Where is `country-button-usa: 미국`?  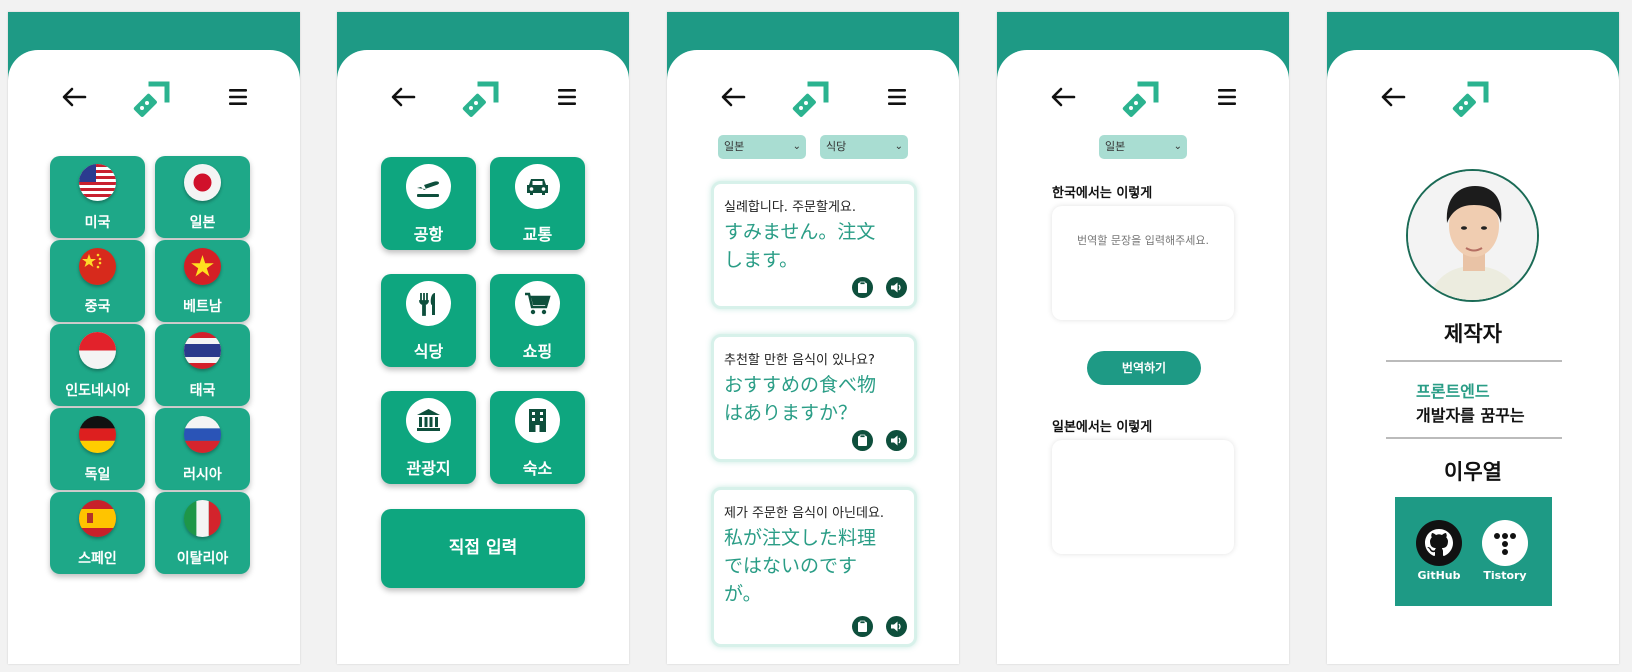 country-button-usa: 미국 is located at coordinates (97, 197).